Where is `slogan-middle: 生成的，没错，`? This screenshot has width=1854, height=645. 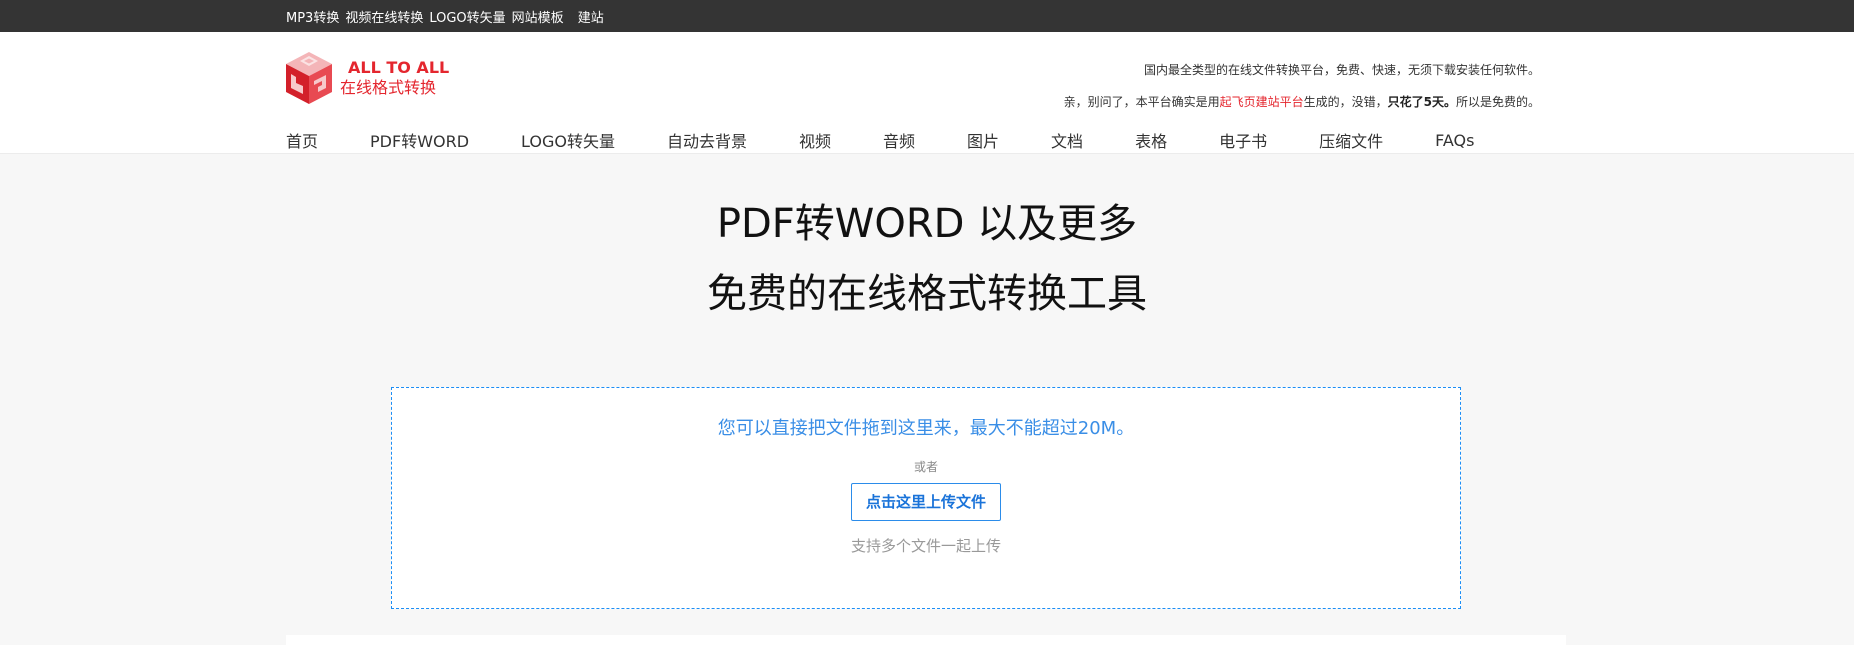
slogan-middle: 生成的，没错， is located at coordinates (1345, 102).